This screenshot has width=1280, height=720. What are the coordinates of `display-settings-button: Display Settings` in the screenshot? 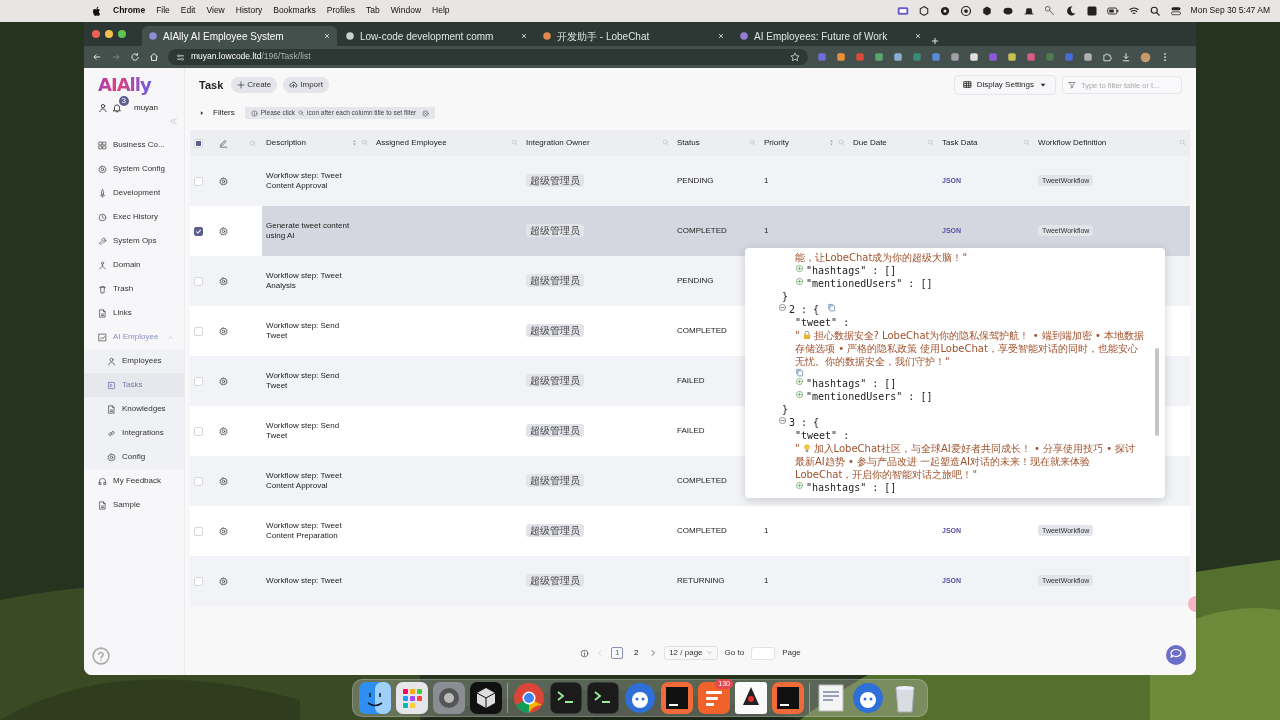 It's located at (1004, 85).